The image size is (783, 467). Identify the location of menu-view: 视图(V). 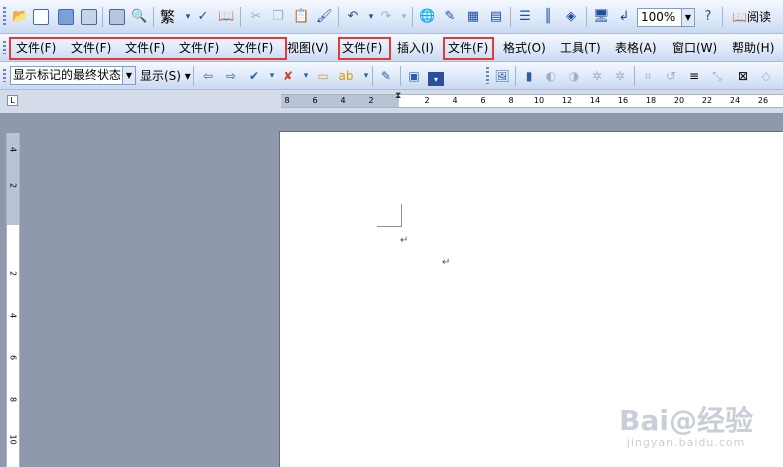
(308, 48).